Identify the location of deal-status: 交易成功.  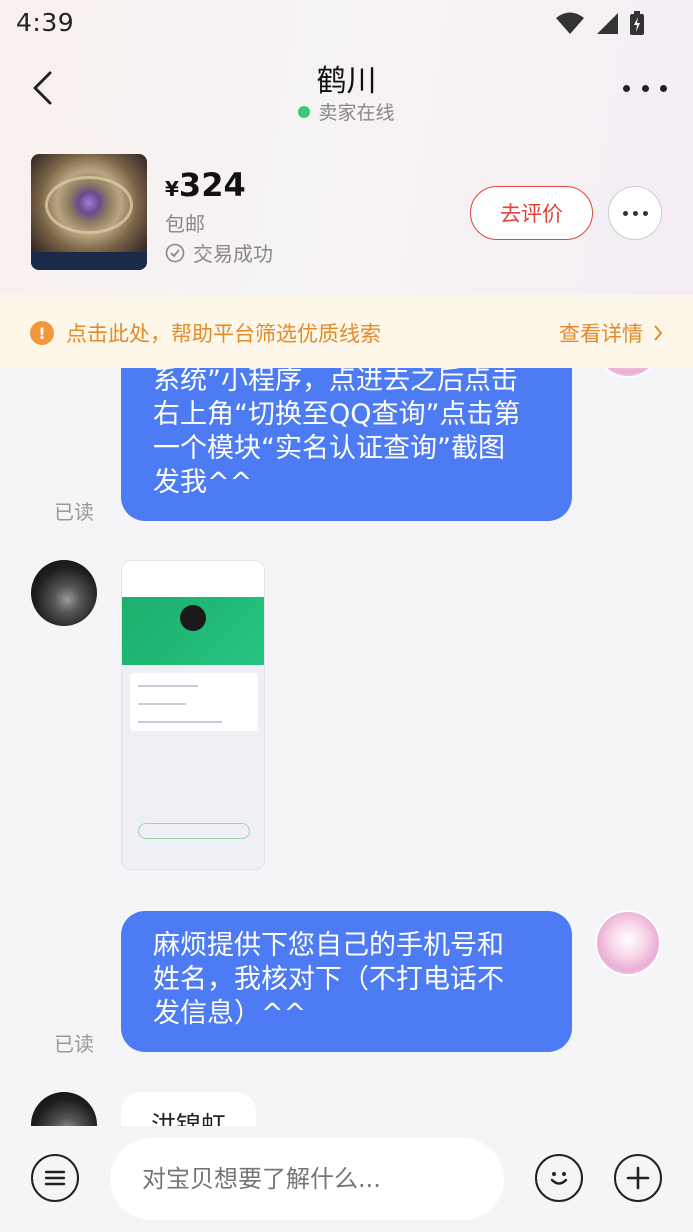
(219, 252).